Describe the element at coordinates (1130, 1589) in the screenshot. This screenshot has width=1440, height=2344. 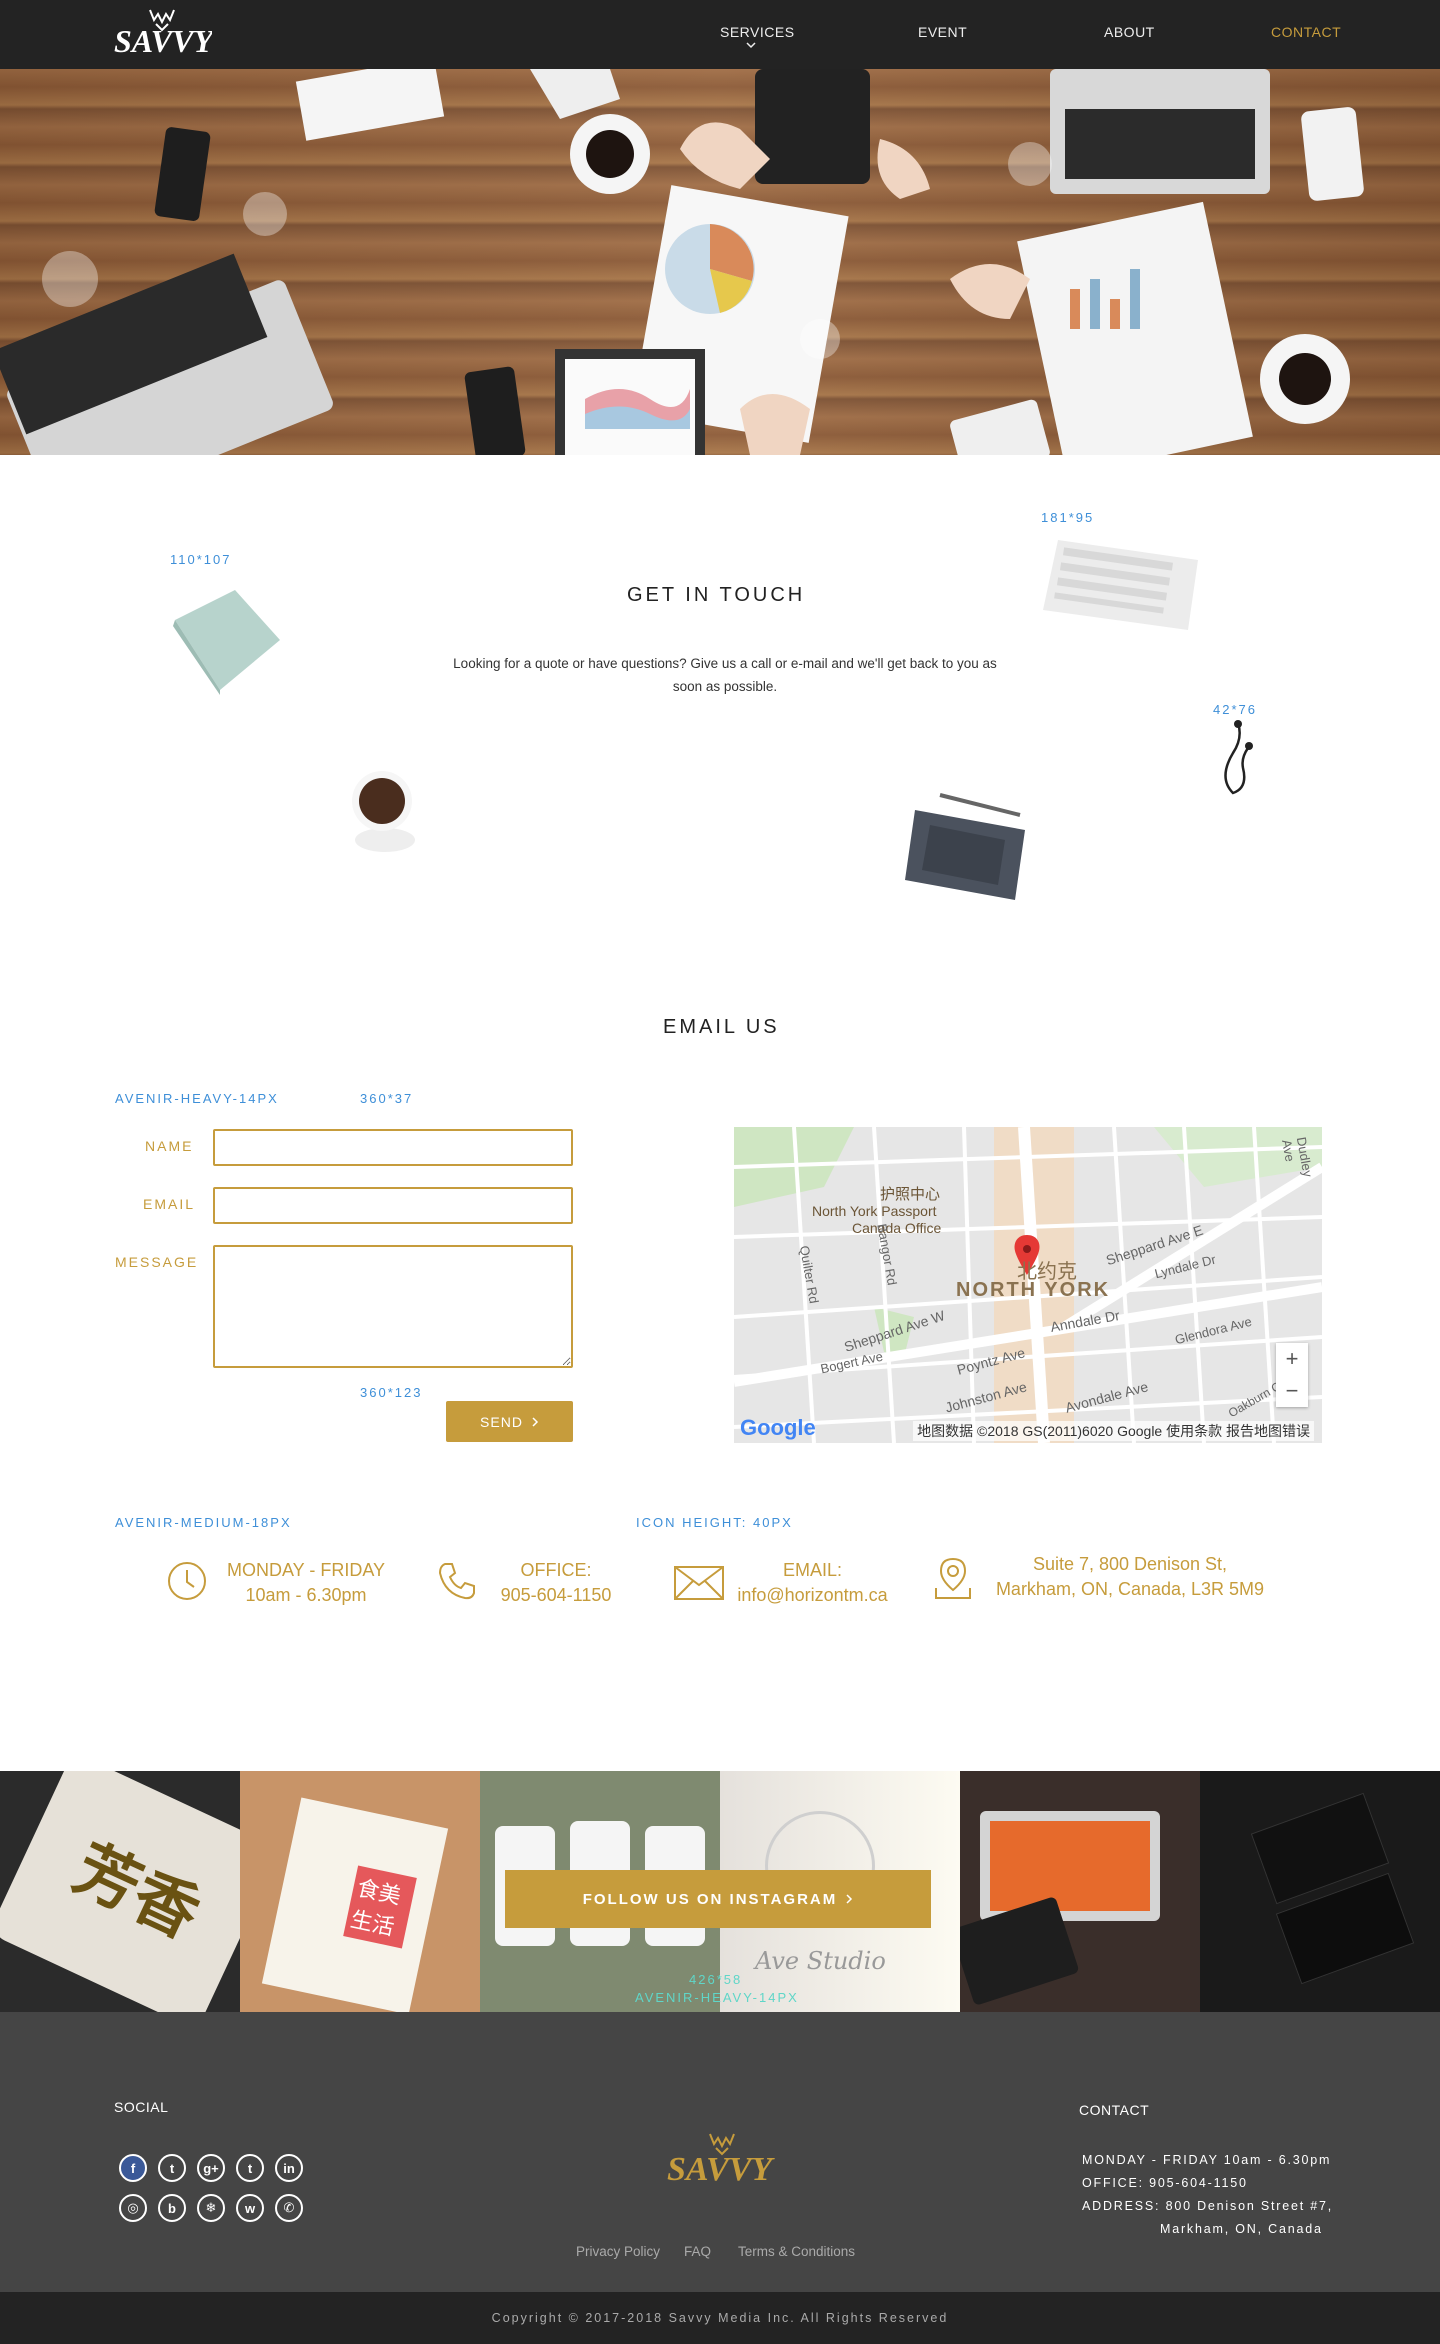
I see `address-line2: Markham, ON, Canada, L3R 5M9` at that location.